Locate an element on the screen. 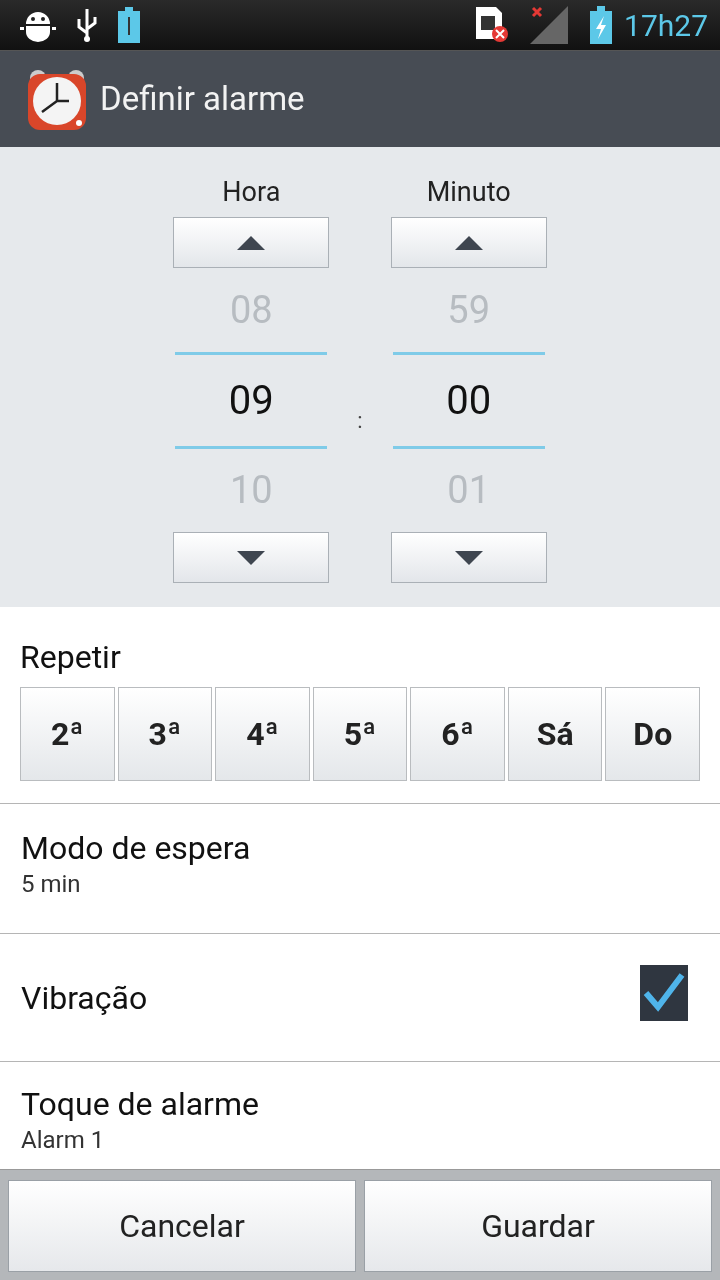 Image resolution: width=720 pixels, height=1280 pixels. cancel-button: Cancelar is located at coordinates (182, 1226).